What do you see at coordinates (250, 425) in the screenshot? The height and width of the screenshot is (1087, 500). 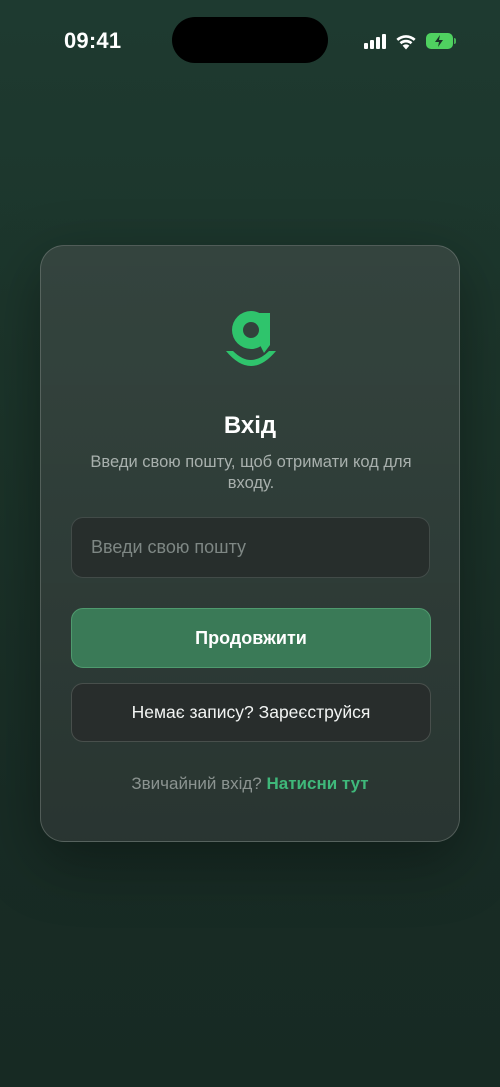 I see `page-title: Вхід` at bounding box center [250, 425].